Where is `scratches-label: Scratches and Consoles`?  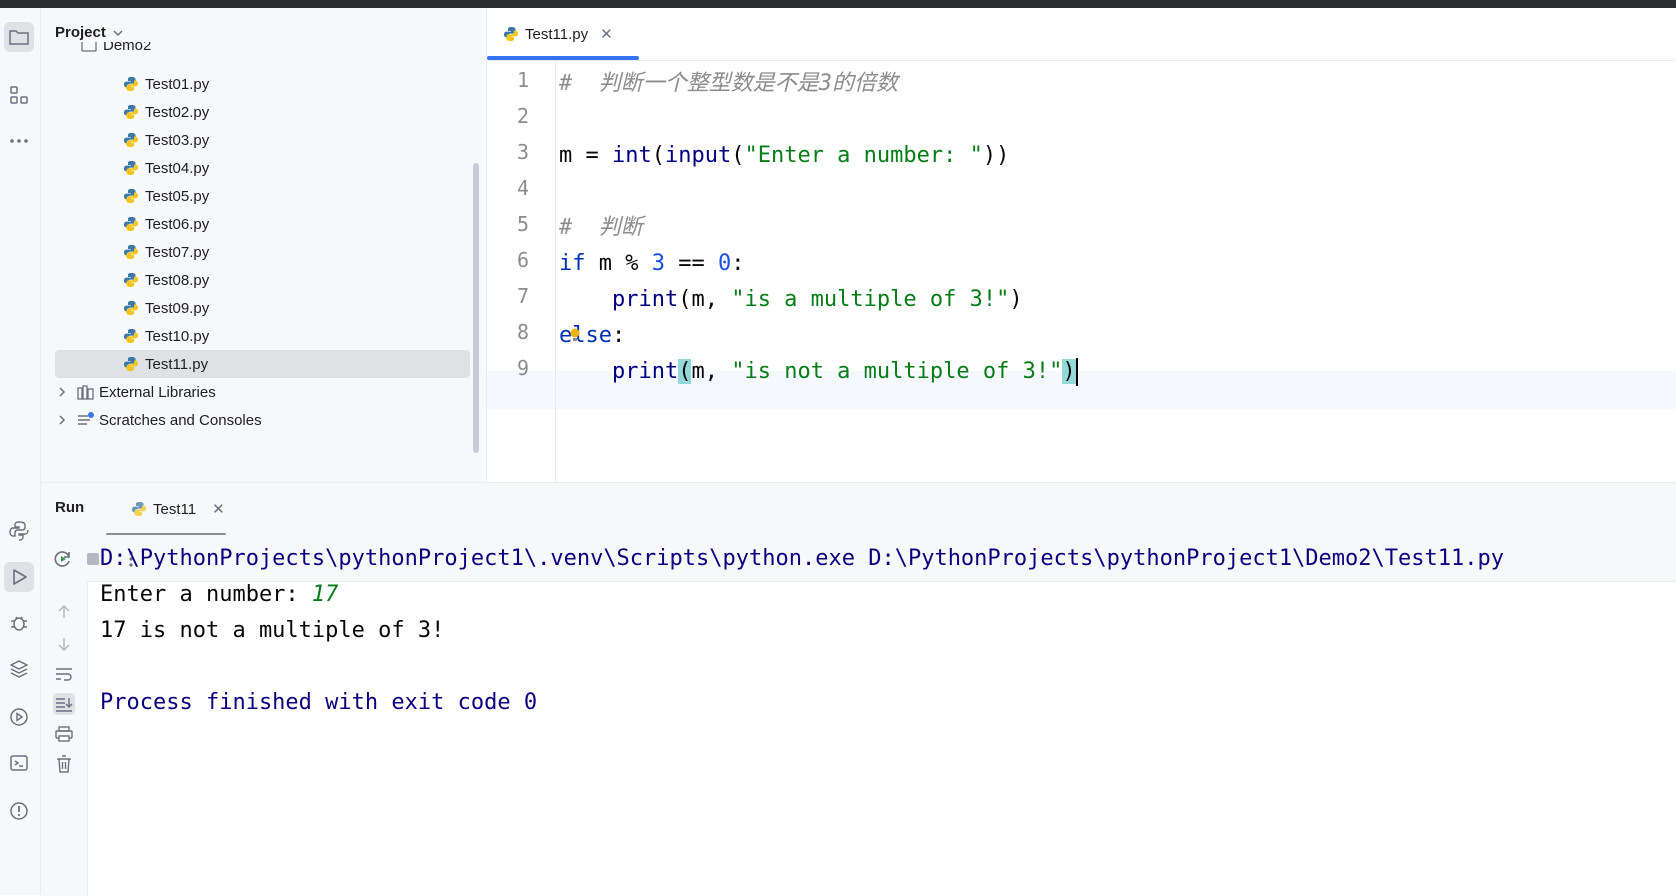 scratches-label: Scratches and Consoles is located at coordinates (180, 420).